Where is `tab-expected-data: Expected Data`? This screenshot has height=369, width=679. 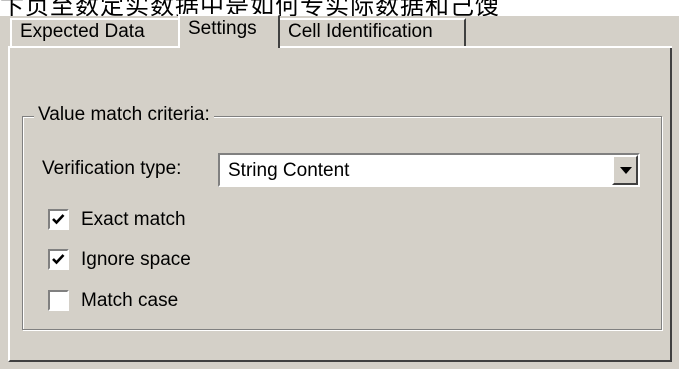
tab-expected-data: Expected Data is located at coordinates (95, 32).